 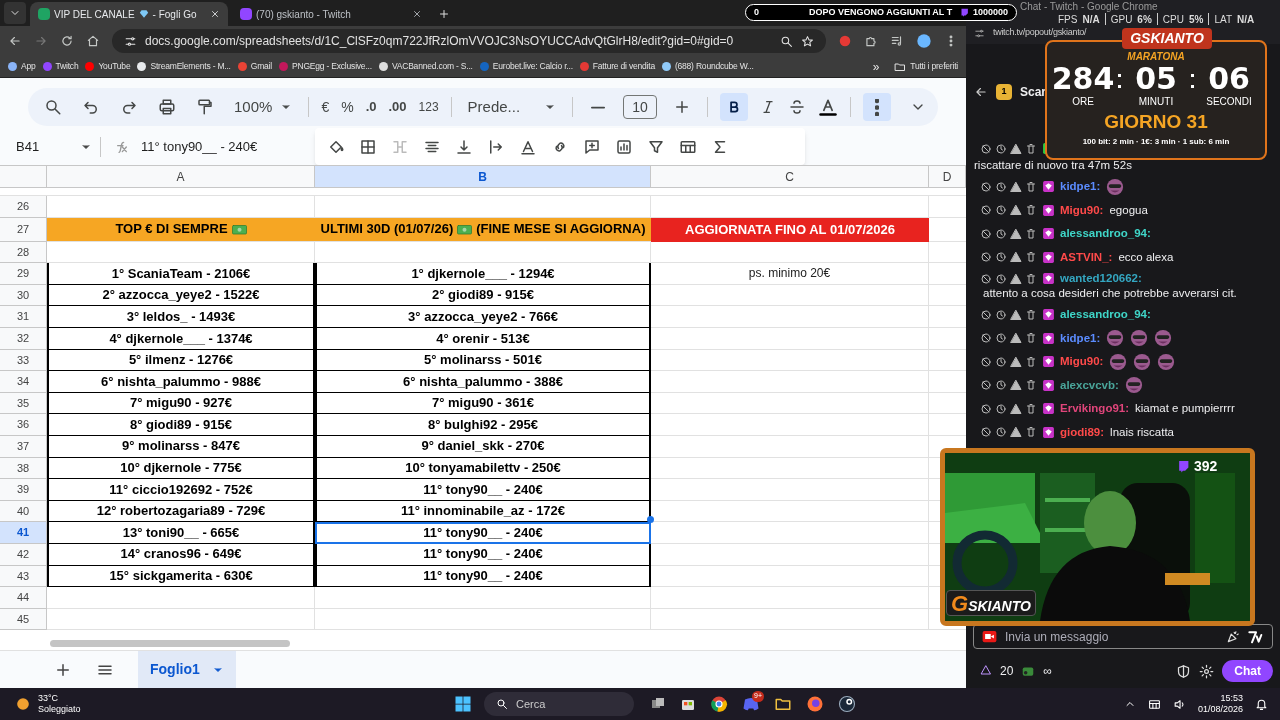 I want to click on table-cell: ULTIMI 30D (01/07/26) (FINE MESE SI AGGIORNA), so click(x=483, y=229).